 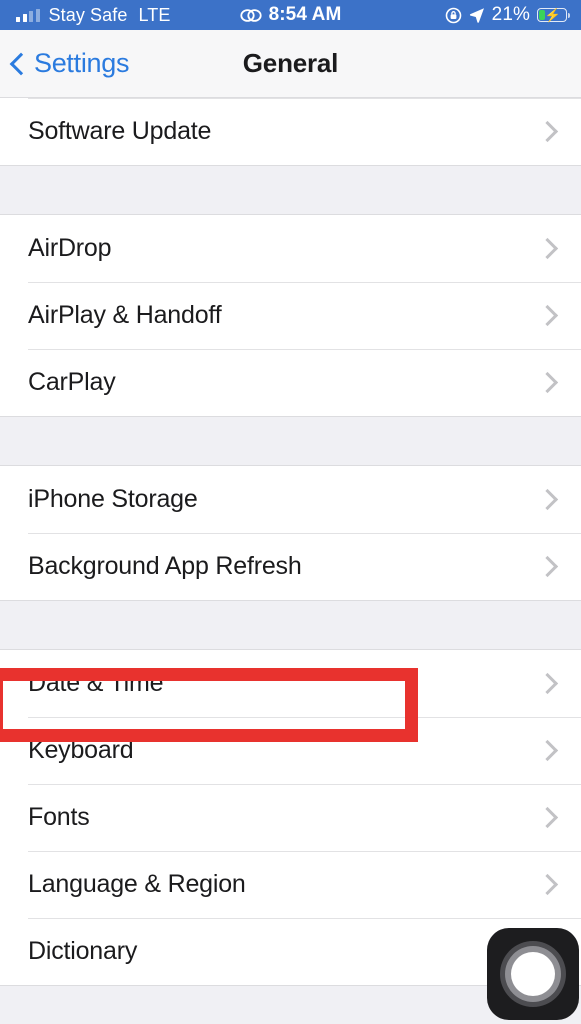 I want to click on assistive-touch-core, so click(x=533, y=974).